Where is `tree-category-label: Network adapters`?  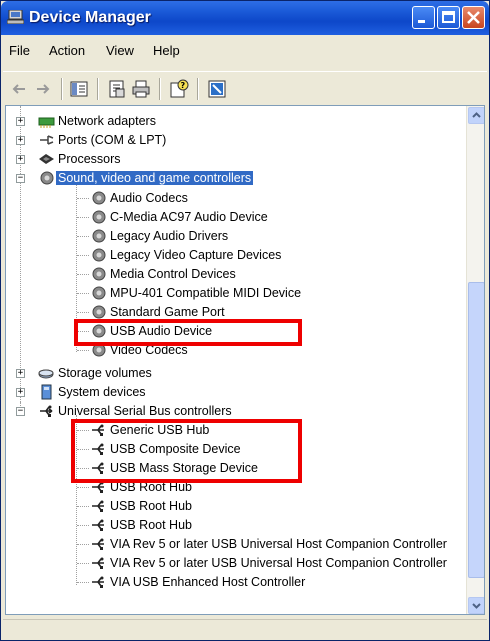
tree-category-label: Network adapters is located at coordinates (107, 121).